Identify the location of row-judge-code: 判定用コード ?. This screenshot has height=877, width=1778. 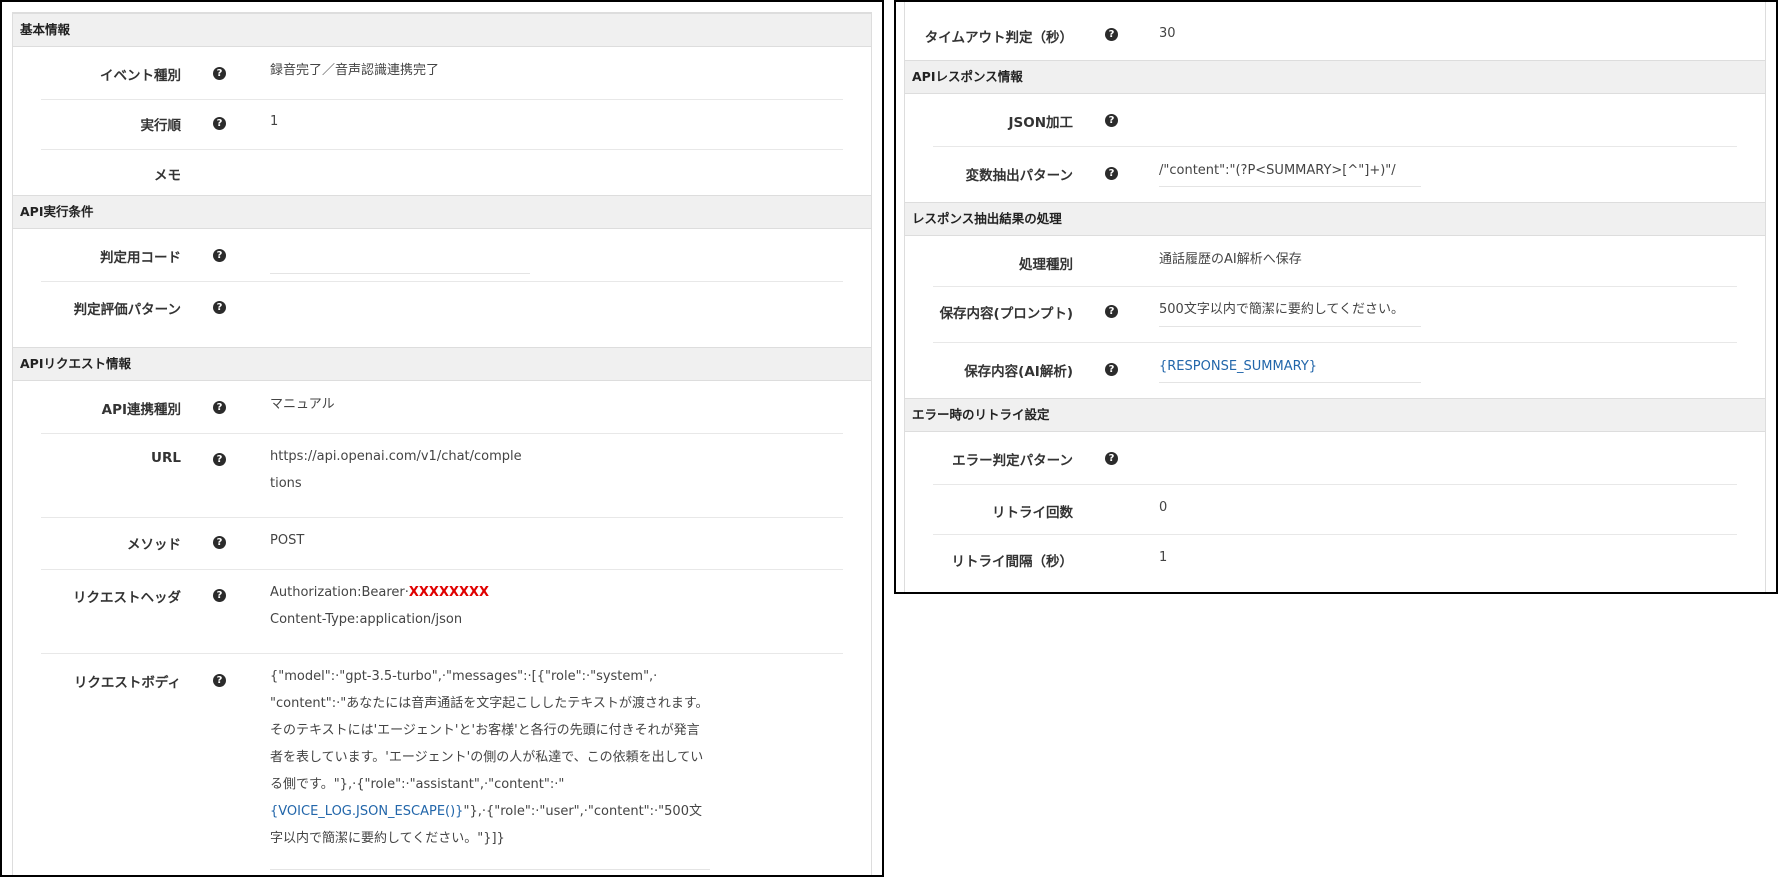
(442, 255).